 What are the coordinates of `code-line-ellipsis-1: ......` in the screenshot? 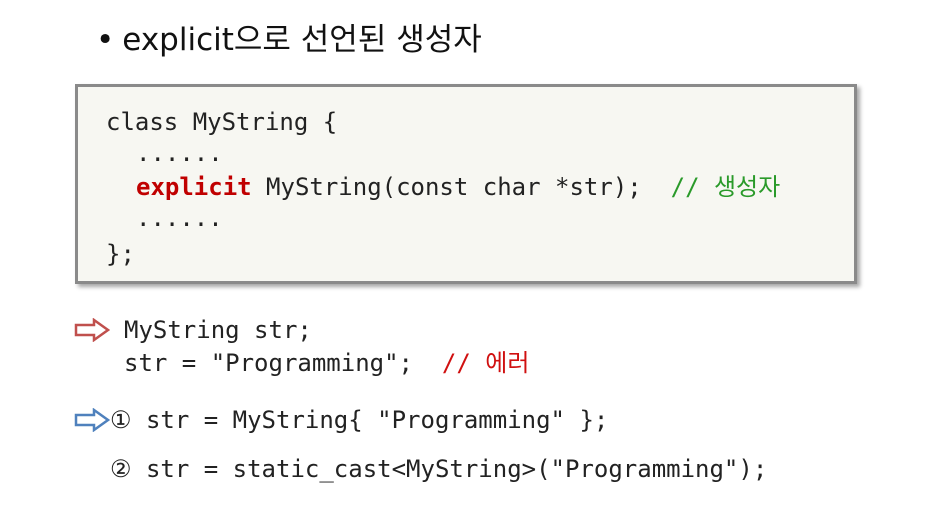 It's located at (179, 153).